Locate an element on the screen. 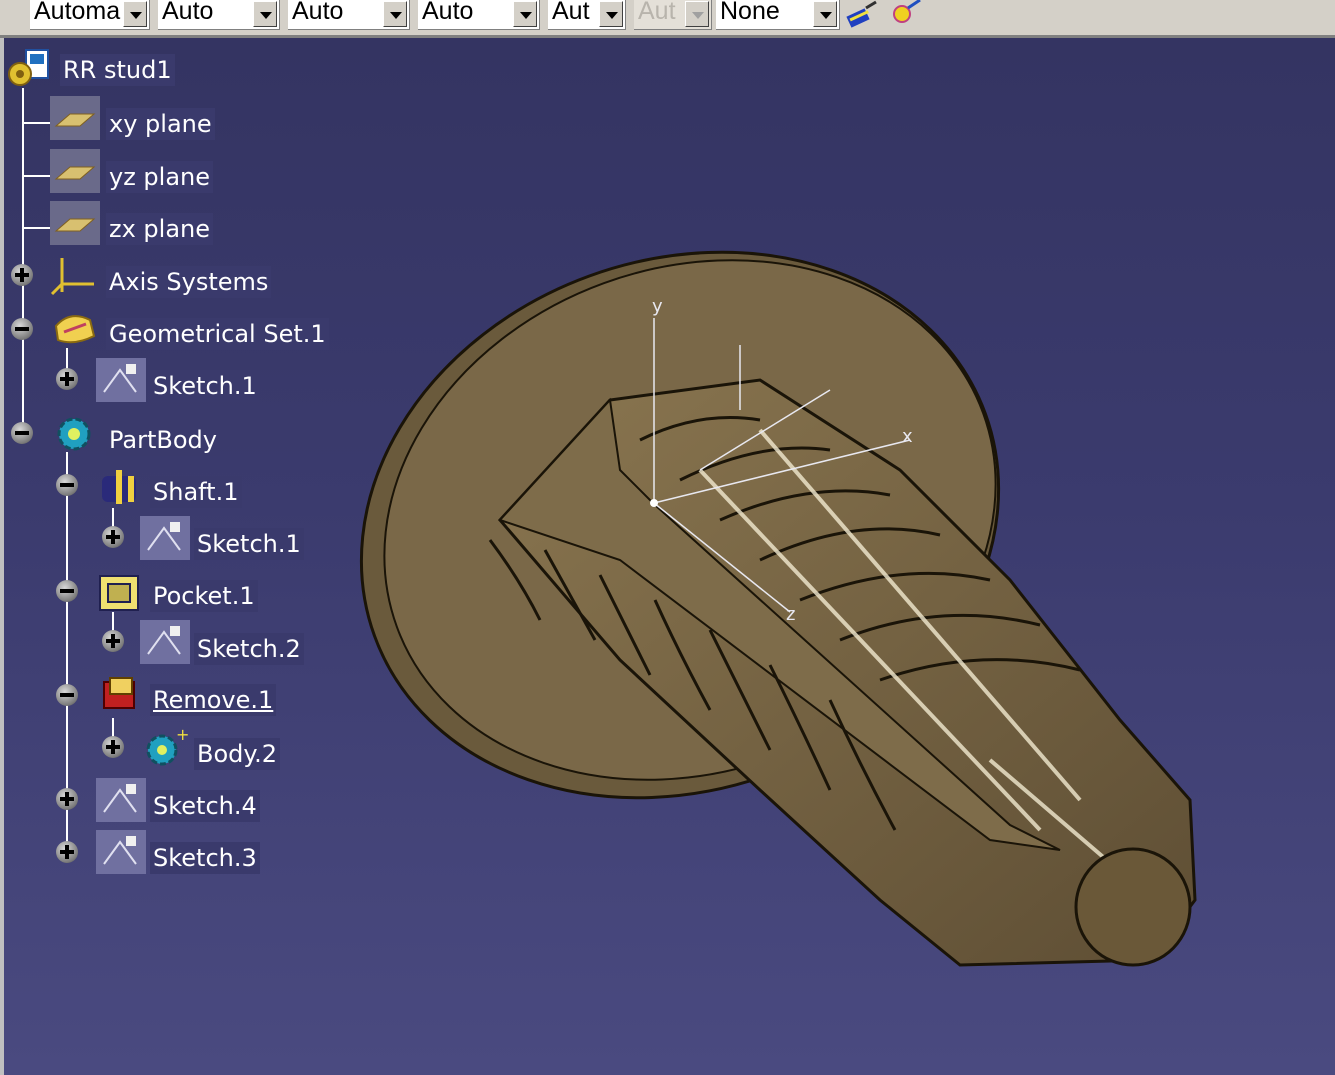 The image size is (1335, 1075). tree-node-shaft: Shaft.1 is located at coordinates (196, 492).